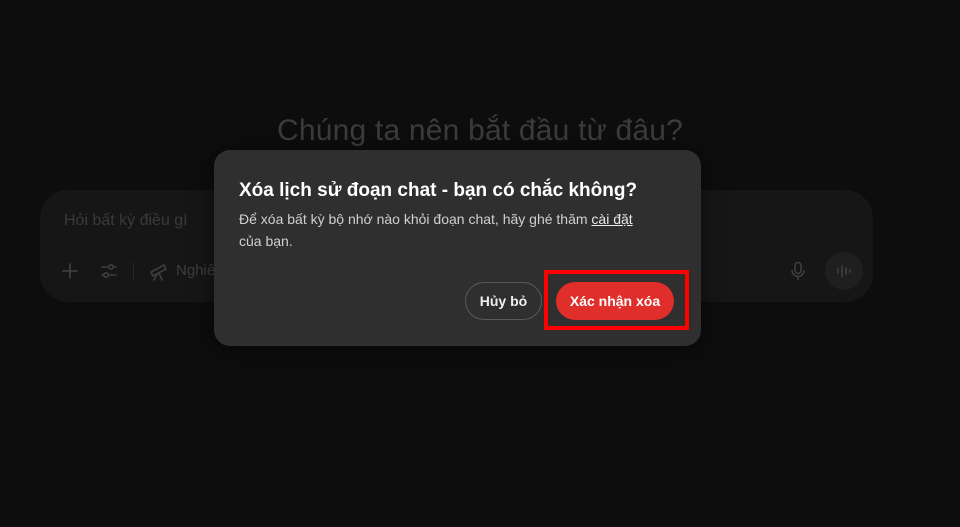 This screenshot has width=960, height=527. What do you see at coordinates (133, 271) in the screenshot?
I see `toolbar-divider` at bounding box center [133, 271].